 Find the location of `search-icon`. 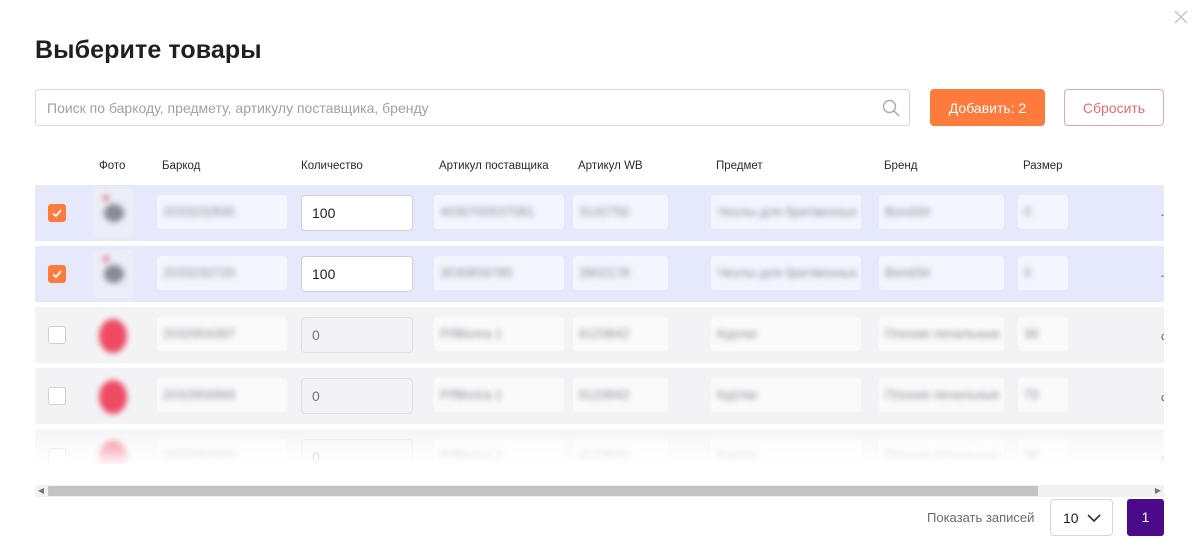

search-icon is located at coordinates (891, 108).